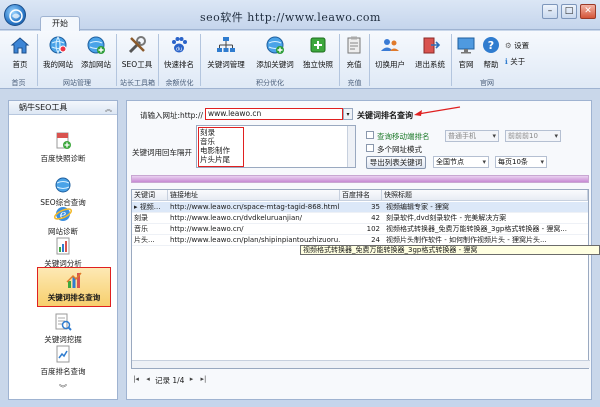 The image size is (600, 407). Describe the element at coordinates (58, 64) in the screenshot. I see `my-sites-label: 我的网站` at that location.